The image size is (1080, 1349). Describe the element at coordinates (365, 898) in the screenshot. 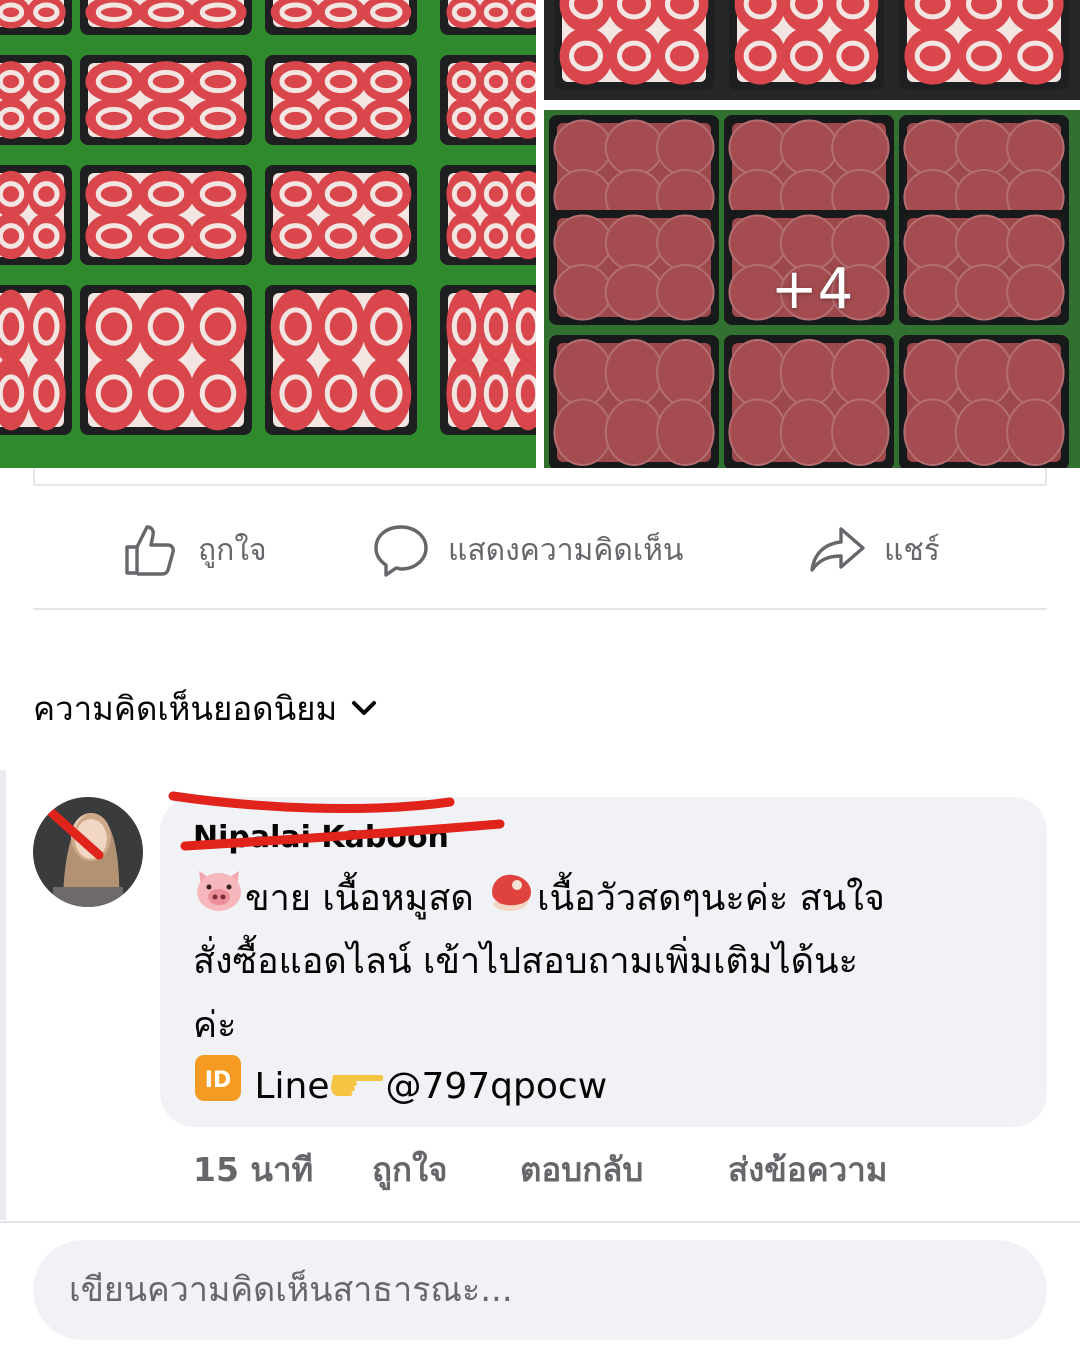

I see `comment-text-1a: ขาย เนื้อหมูสด` at that location.